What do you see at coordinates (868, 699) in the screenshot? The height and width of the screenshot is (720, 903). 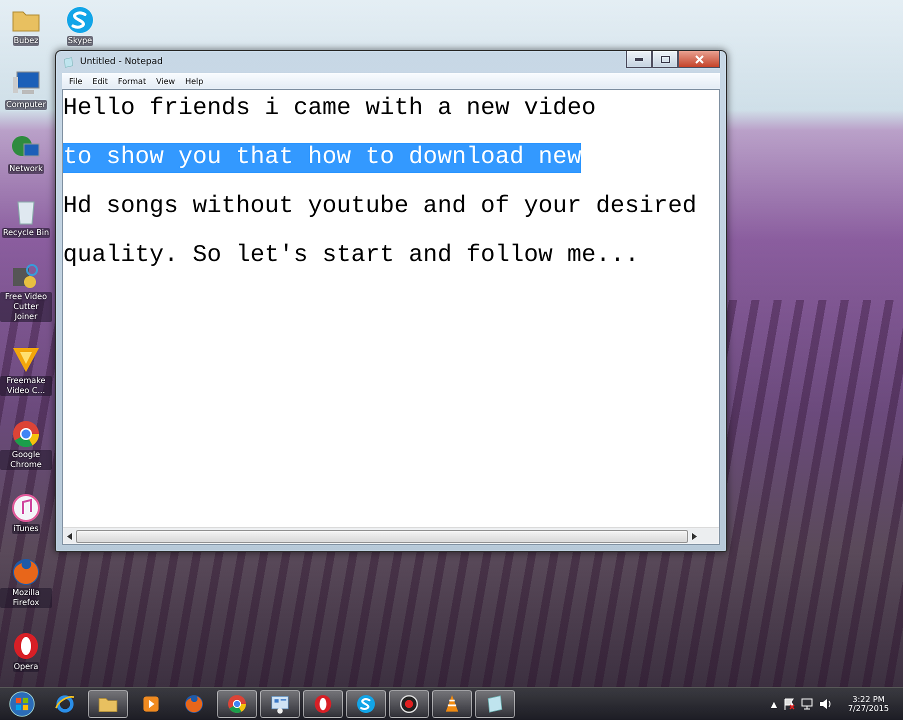 I see `clock-time: 3:22 PM` at bounding box center [868, 699].